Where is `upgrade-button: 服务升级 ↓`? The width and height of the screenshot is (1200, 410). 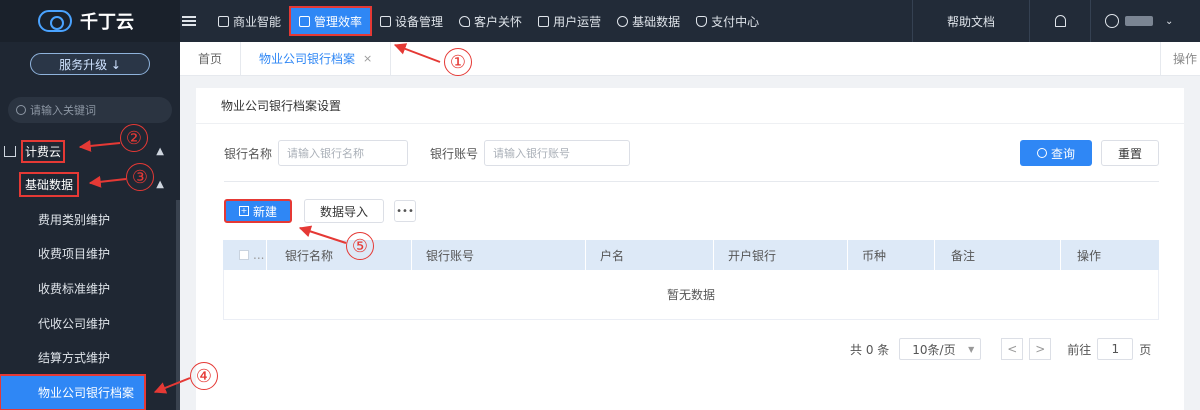
upgrade-button: 服务升级 ↓ is located at coordinates (90, 64).